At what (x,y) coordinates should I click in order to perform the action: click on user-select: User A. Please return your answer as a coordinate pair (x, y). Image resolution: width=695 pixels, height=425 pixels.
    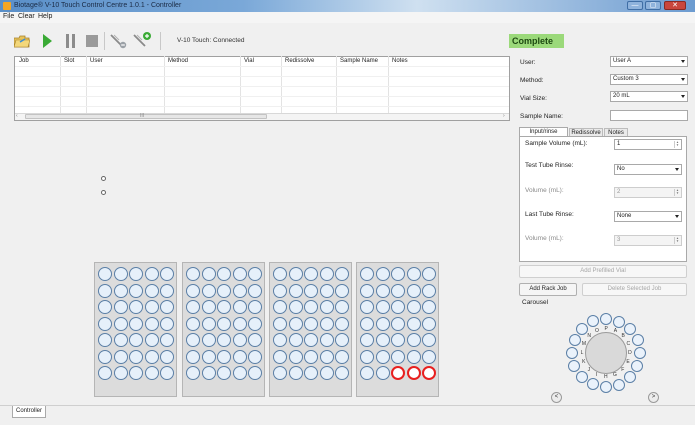
    Looking at the image, I should click on (649, 61).